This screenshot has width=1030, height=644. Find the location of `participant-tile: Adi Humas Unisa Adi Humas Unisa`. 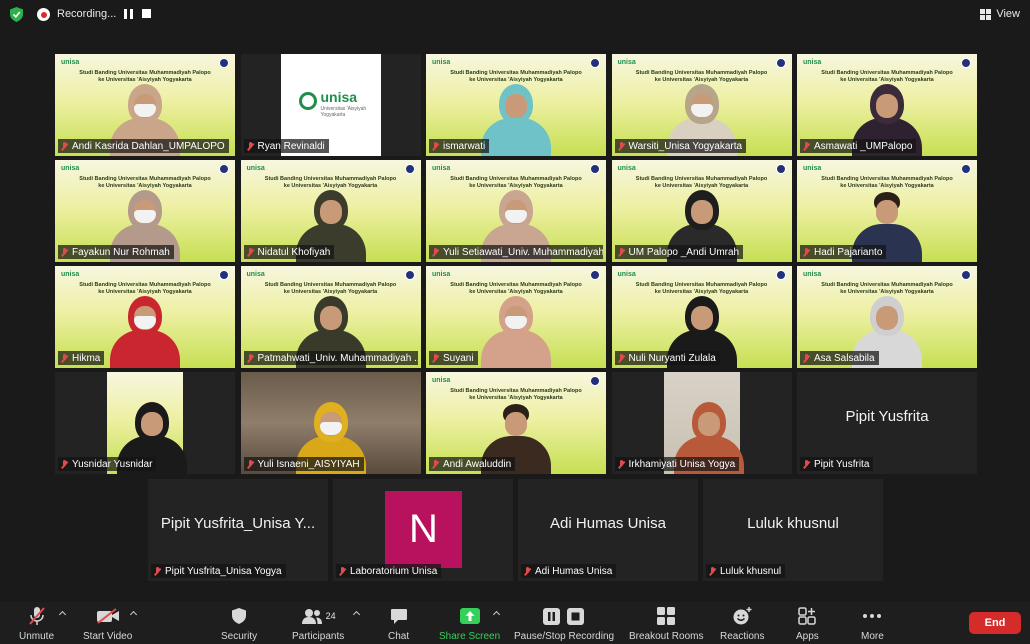

participant-tile: Adi Humas Unisa Adi Humas Unisa is located at coordinates (608, 530).